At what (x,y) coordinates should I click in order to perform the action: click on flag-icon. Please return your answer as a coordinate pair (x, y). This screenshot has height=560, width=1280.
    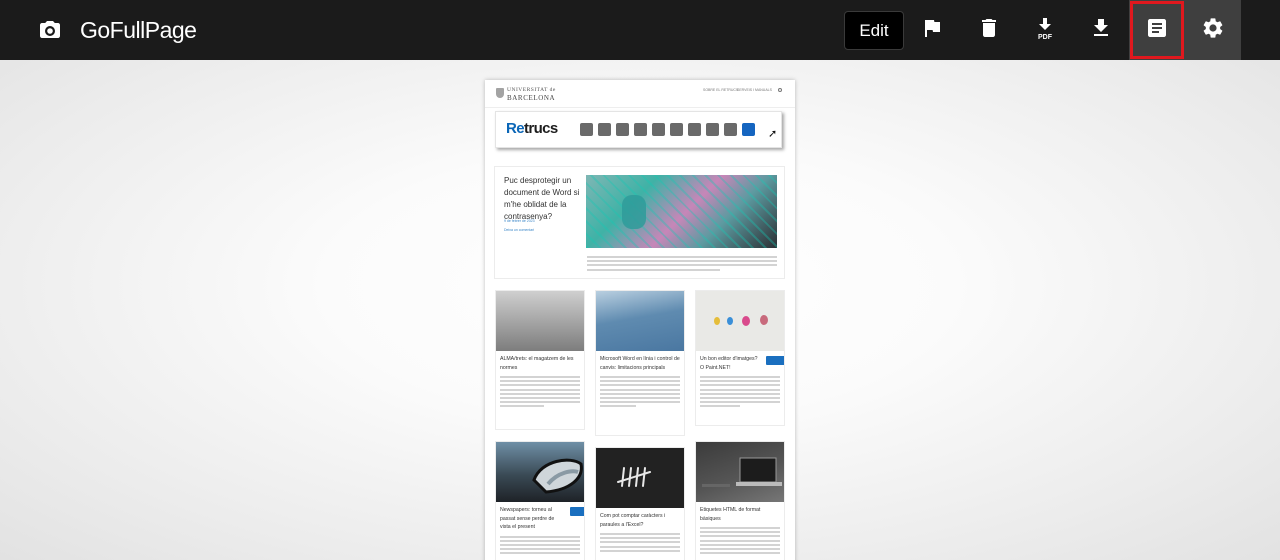
    Looking at the image, I should click on (932, 30).